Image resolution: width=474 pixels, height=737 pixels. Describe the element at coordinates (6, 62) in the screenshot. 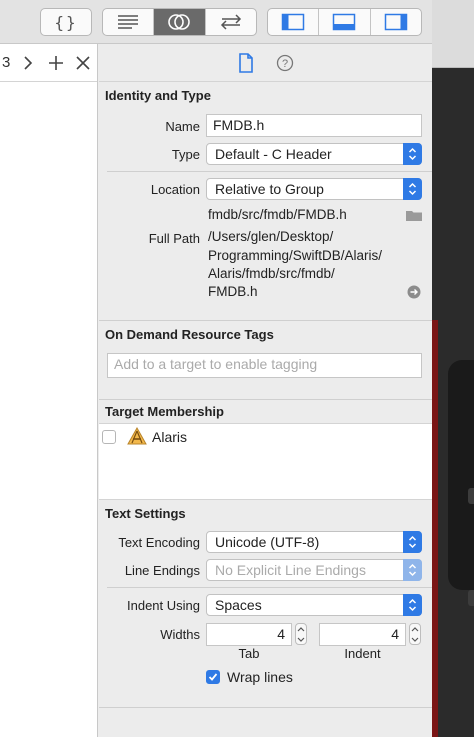

I see `jump-bar-text: 3` at that location.